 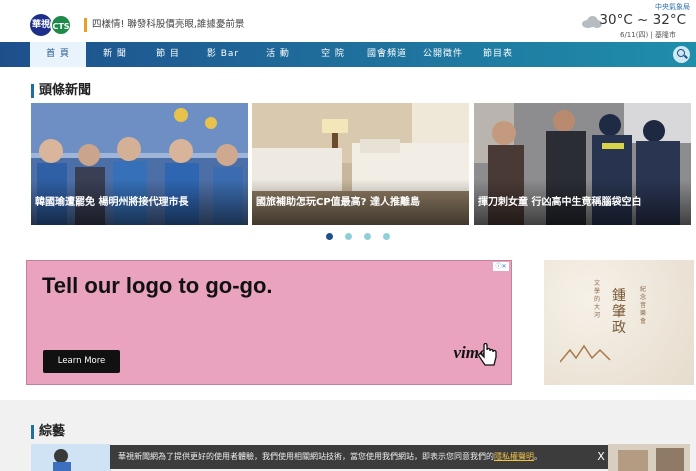 I want to click on headline-card: 國旅補助怎玩CP值最高? 達人推離島, so click(x=360, y=164).